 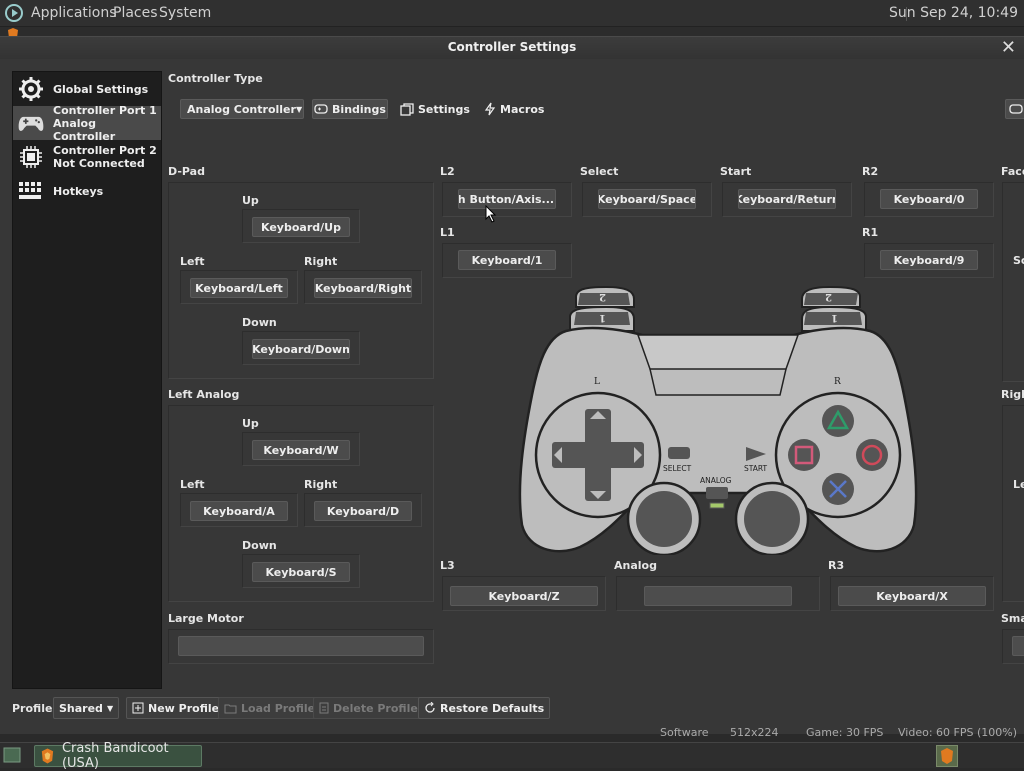 I want to click on extra-gamepad-button, so click(x=1014, y=109).